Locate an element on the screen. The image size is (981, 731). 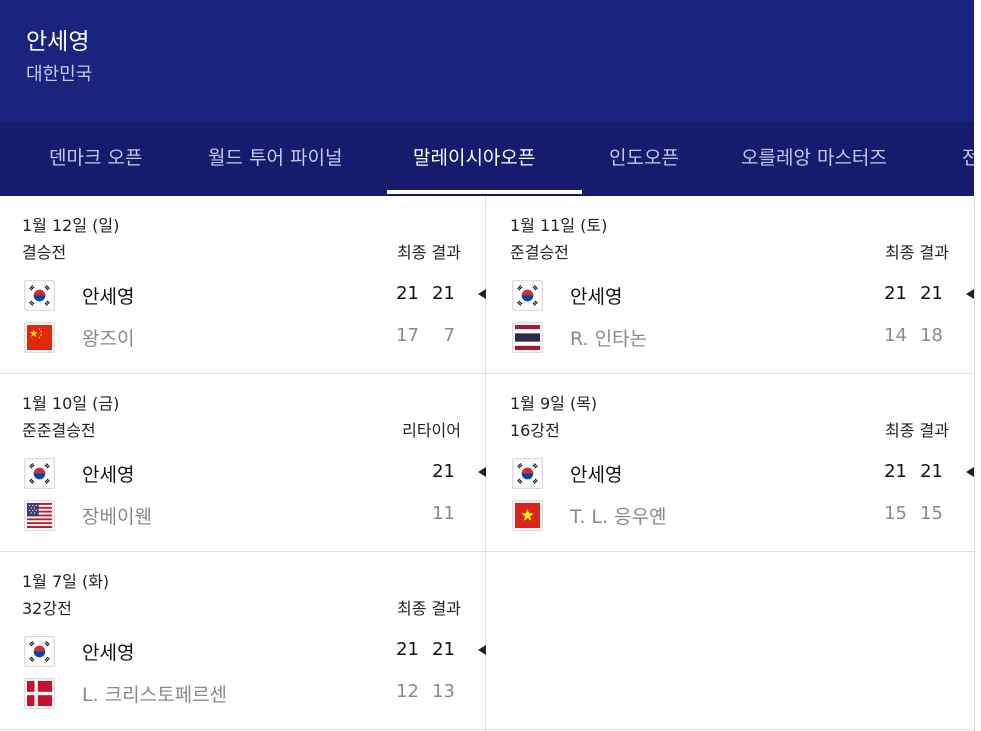
player-name: L. 크리스토페르센 is located at coordinates (155, 695).